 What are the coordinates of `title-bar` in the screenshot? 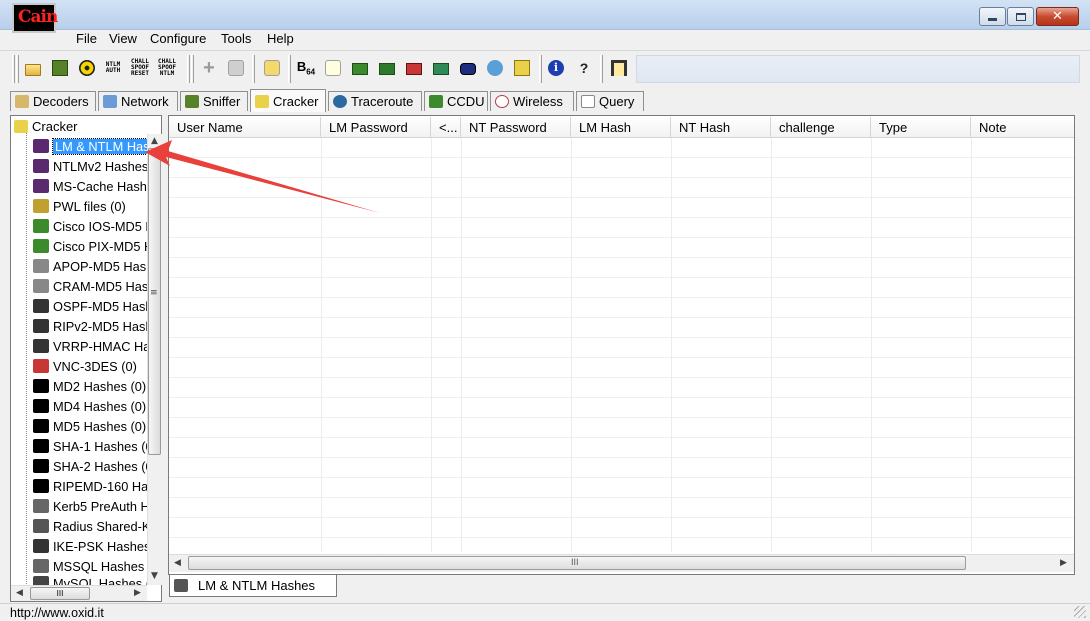 It's located at (545, 15).